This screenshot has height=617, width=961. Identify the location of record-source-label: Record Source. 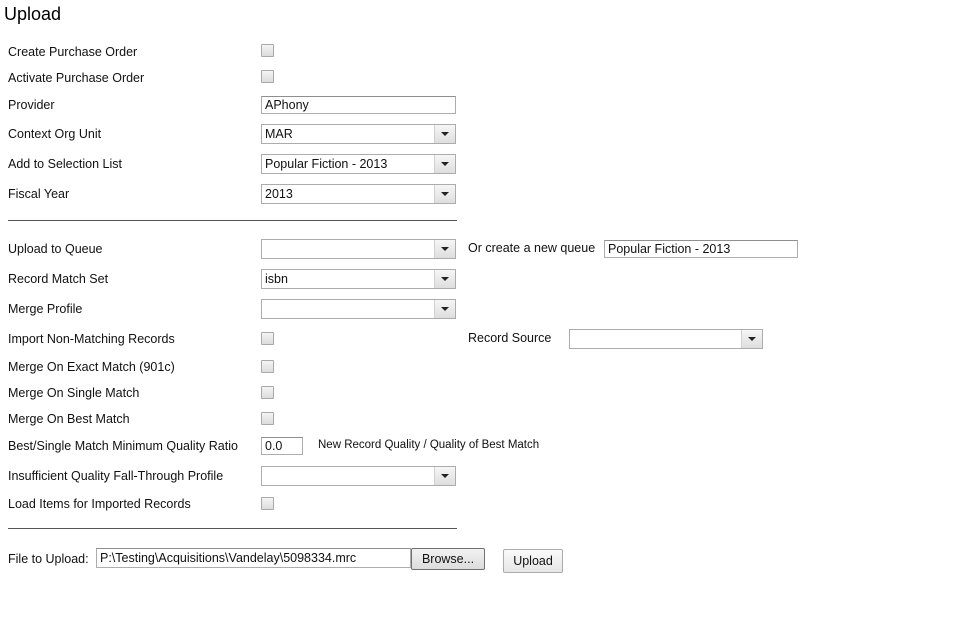
(510, 338).